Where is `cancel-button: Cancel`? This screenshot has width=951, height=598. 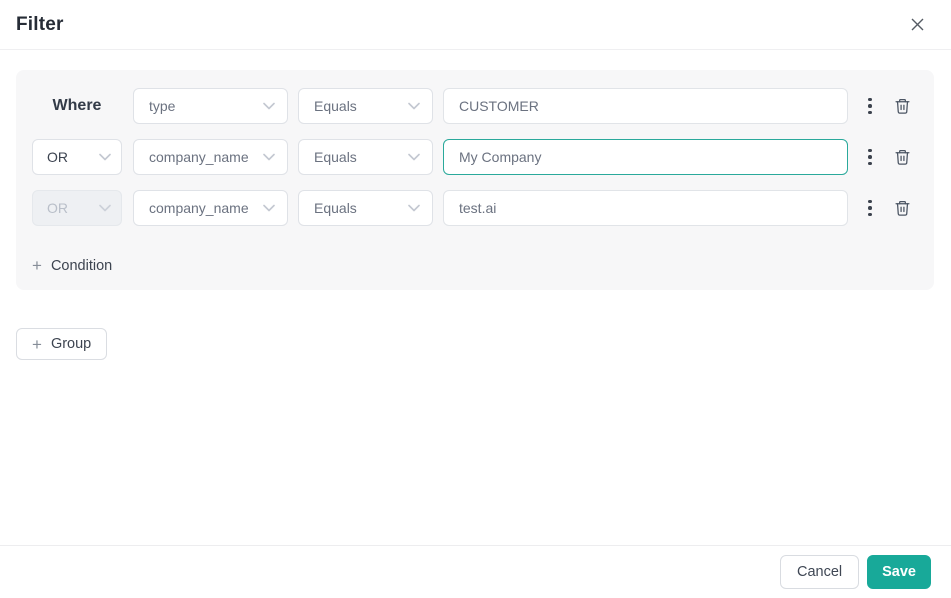 cancel-button: Cancel is located at coordinates (819, 572).